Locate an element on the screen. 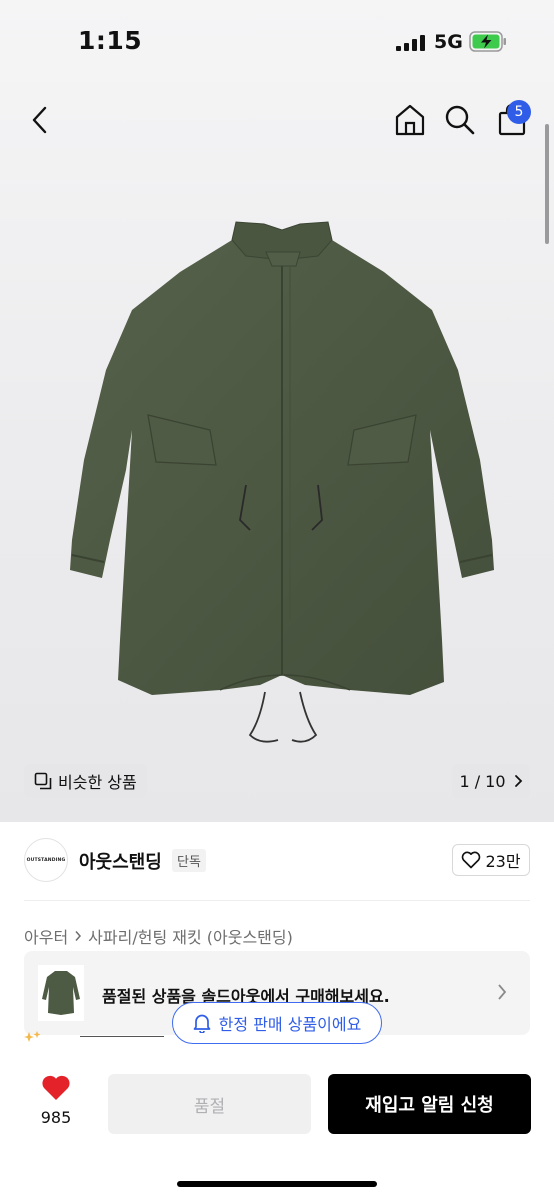 Image resolution: width=554 pixels, height=1200 pixels. status-time: 1:15 is located at coordinates (110, 40).